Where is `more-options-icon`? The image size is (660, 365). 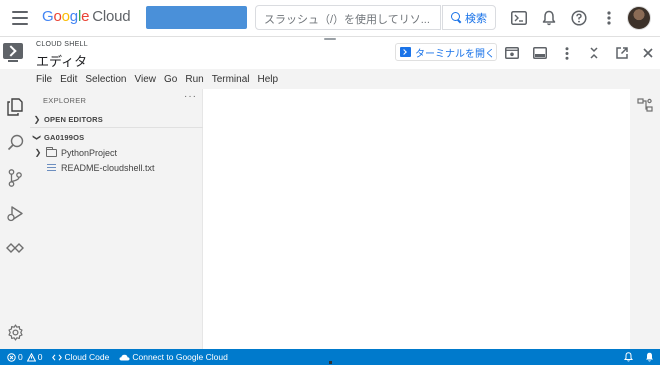
more-options-icon is located at coordinates (567, 53).